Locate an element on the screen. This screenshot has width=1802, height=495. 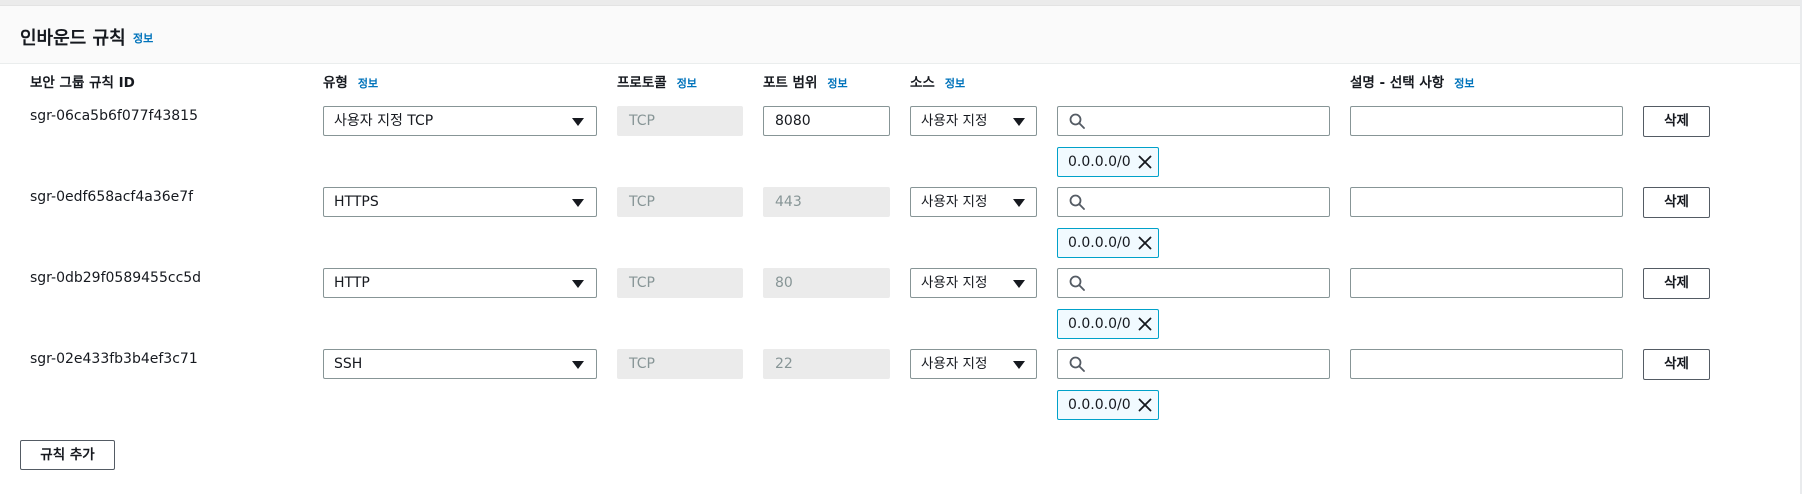
port-range-info-link: 정보 is located at coordinates (837, 83).